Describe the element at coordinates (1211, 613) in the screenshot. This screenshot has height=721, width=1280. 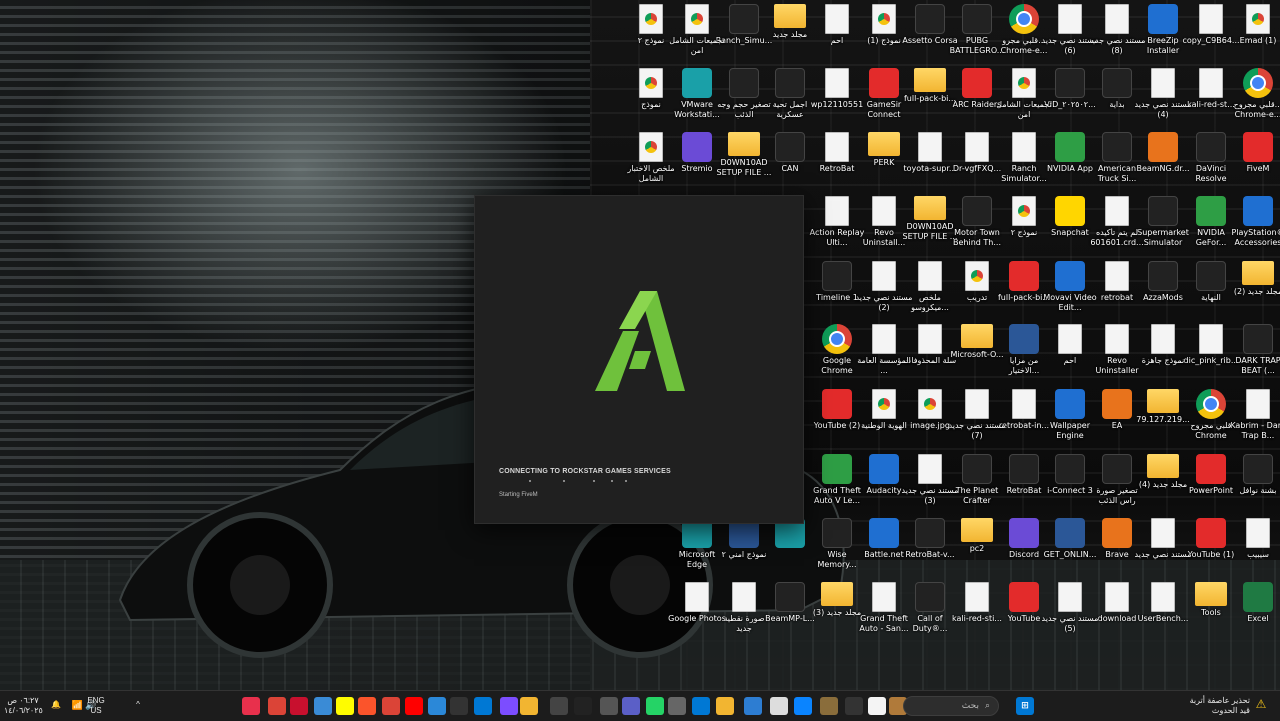
I see `desktop-icon: Tools` at that location.